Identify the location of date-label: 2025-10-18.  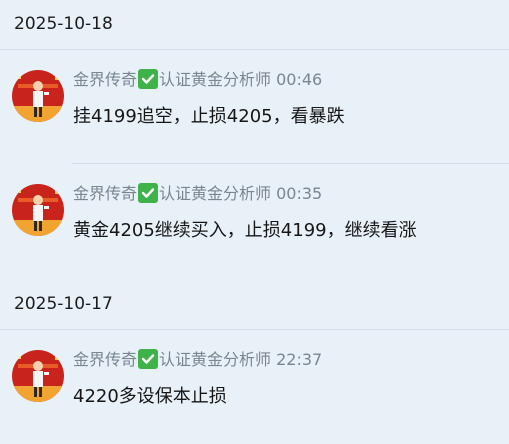
(63, 24).